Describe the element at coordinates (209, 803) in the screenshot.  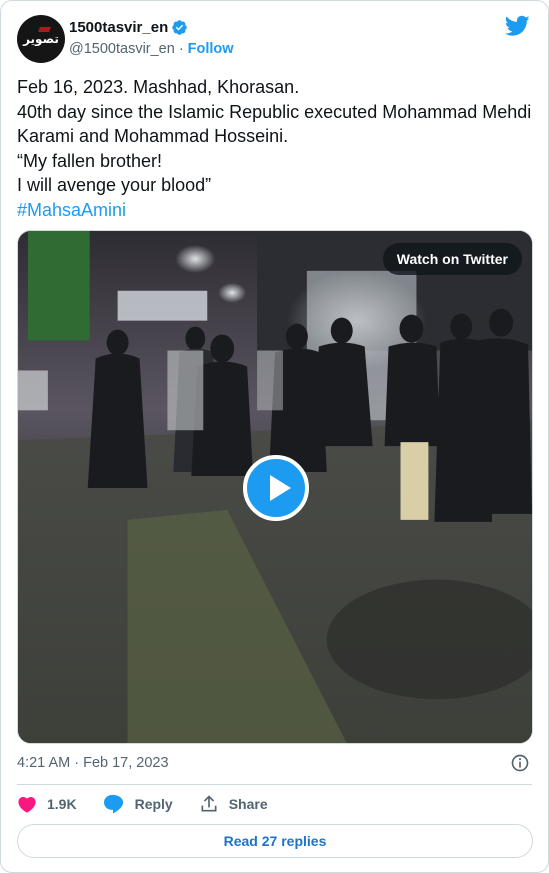
I see `share-icon` at that location.